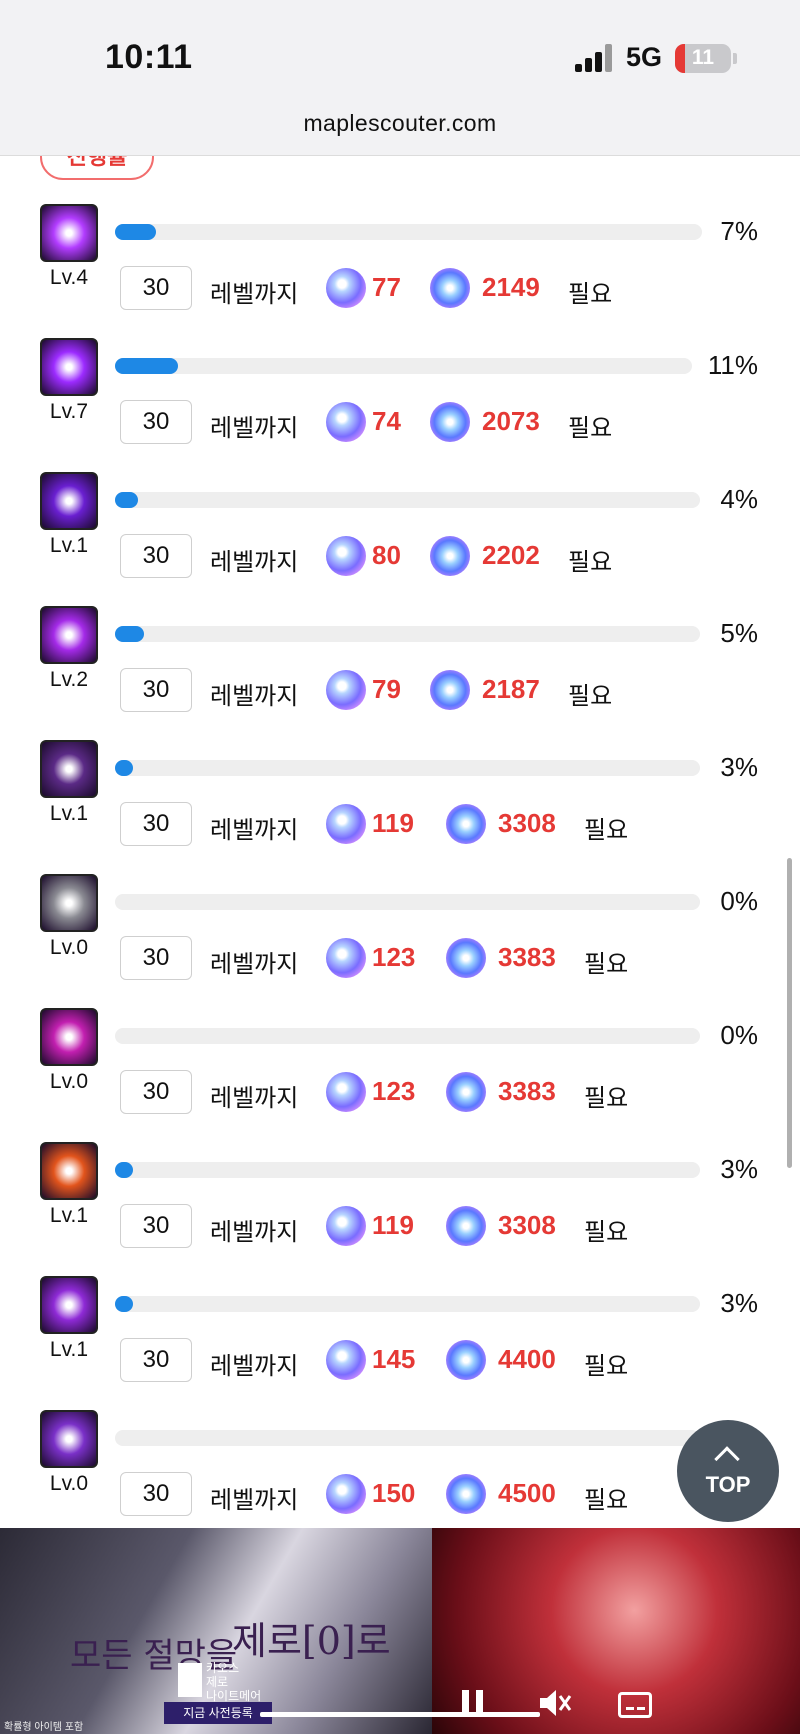 The image size is (800, 1734). Describe the element at coordinates (400, 133) in the screenshot. I see `address-bar: maplescouter.com` at that location.